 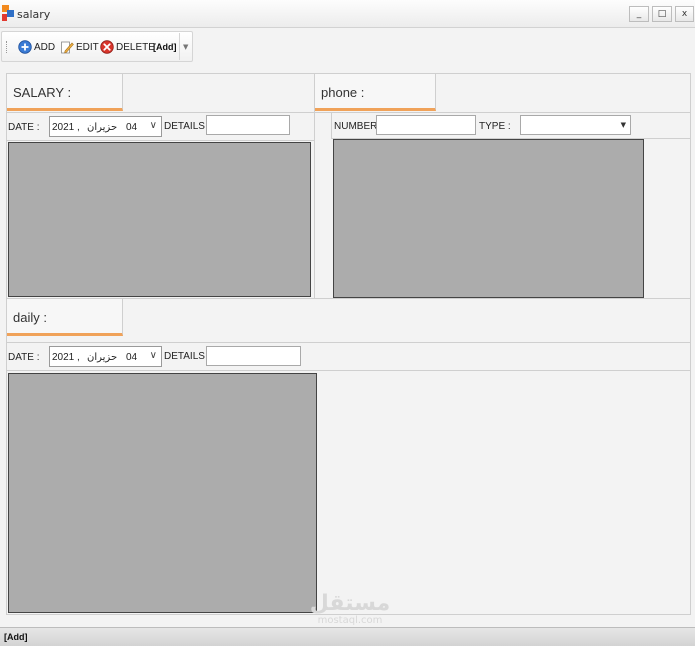 What do you see at coordinates (102, 357) in the screenshot?
I see `daily-date-month: حزيران` at bounding box center [102, 357].